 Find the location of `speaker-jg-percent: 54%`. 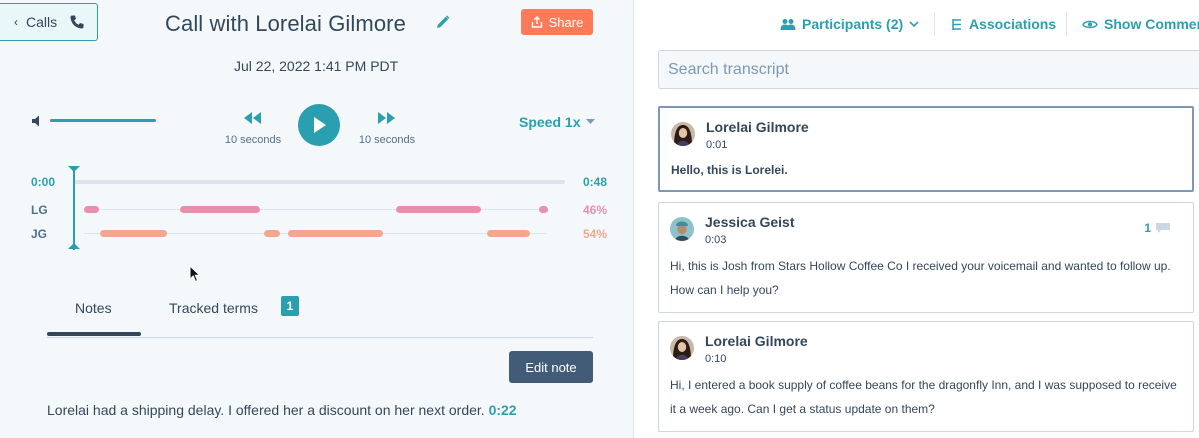

speaker-jg-percent: 54% is located at coordinates (595, 234).